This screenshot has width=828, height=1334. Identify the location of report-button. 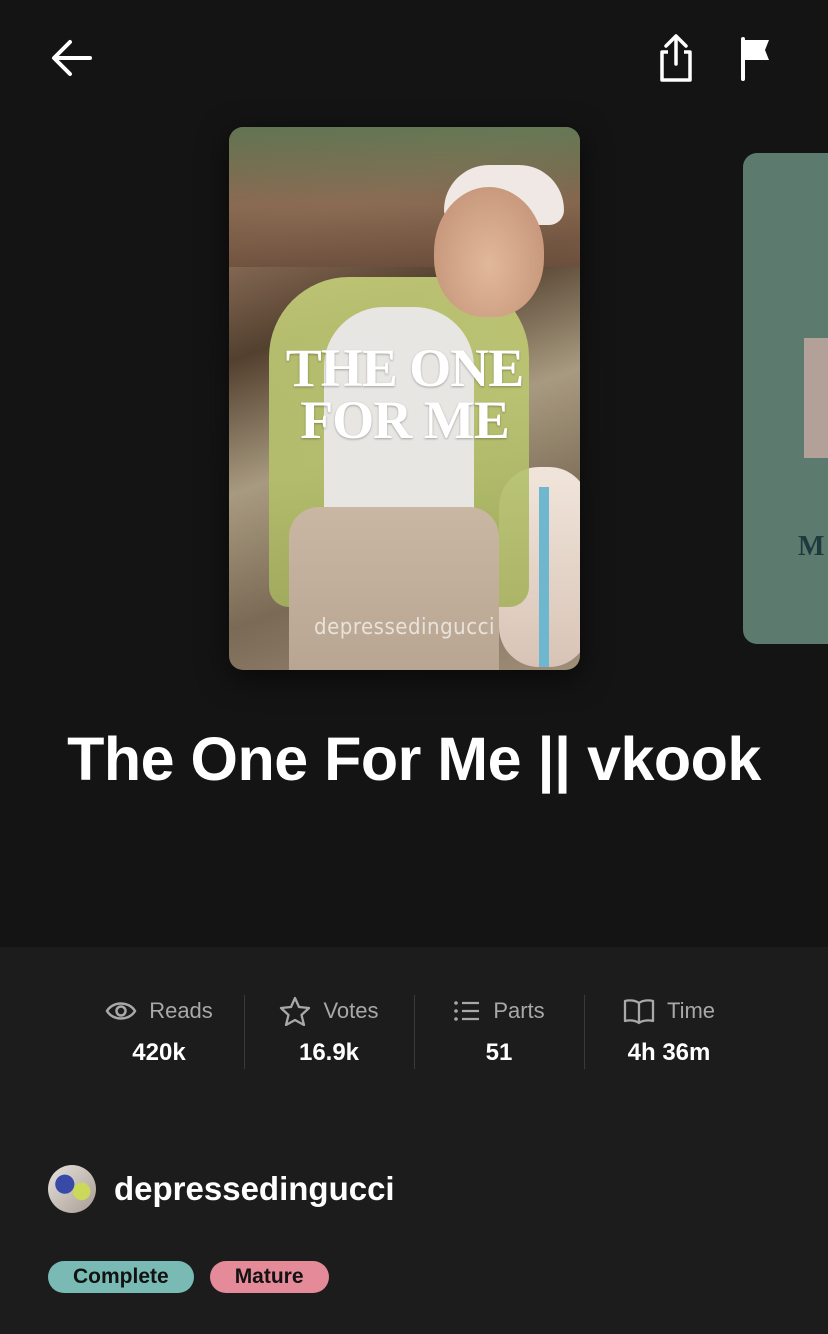
(756, 58).